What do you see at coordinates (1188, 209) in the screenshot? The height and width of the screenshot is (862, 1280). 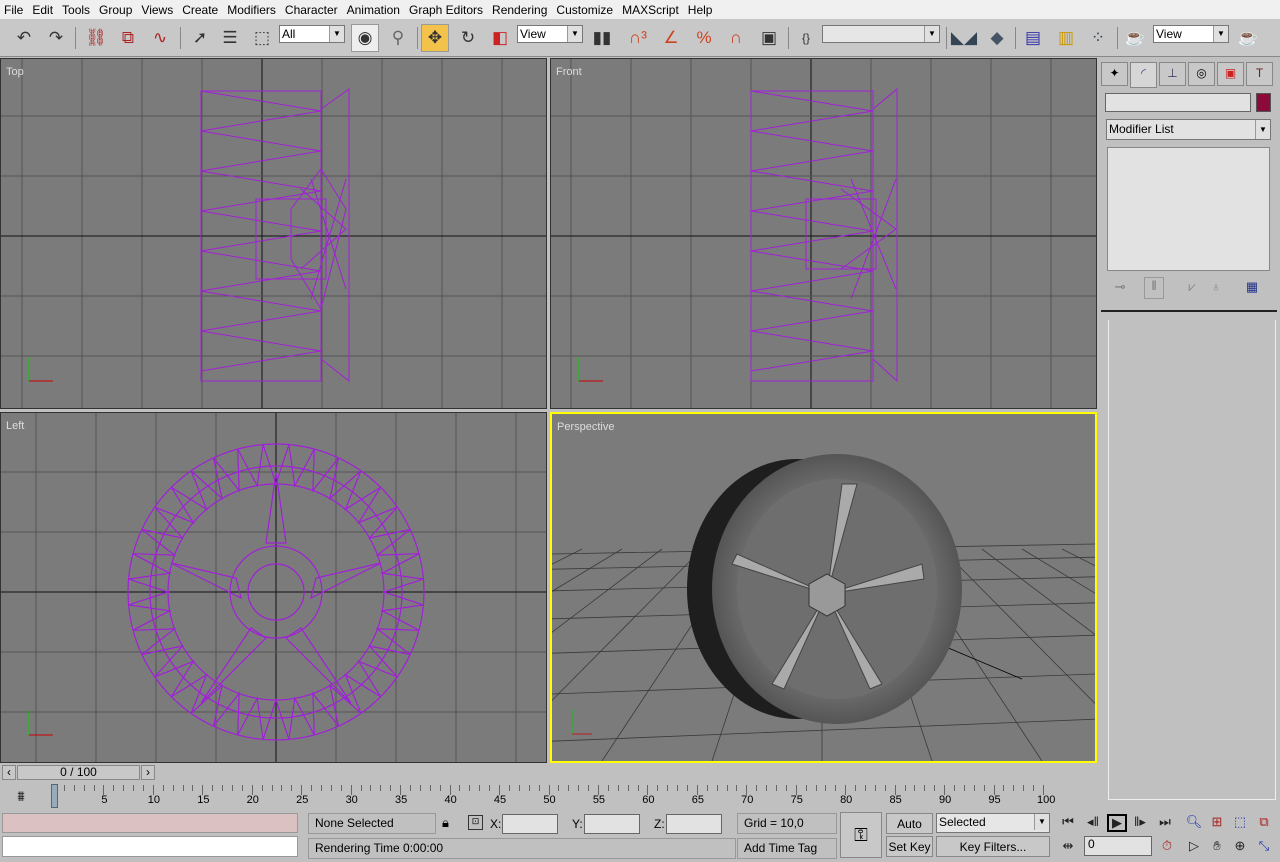 I see `modifier-stack` at bounding box center [1188, 209].